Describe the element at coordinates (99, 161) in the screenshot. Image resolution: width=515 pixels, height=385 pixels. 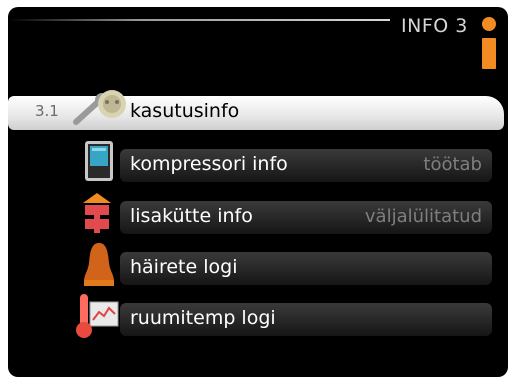
I see `compressor-icon` at that location.